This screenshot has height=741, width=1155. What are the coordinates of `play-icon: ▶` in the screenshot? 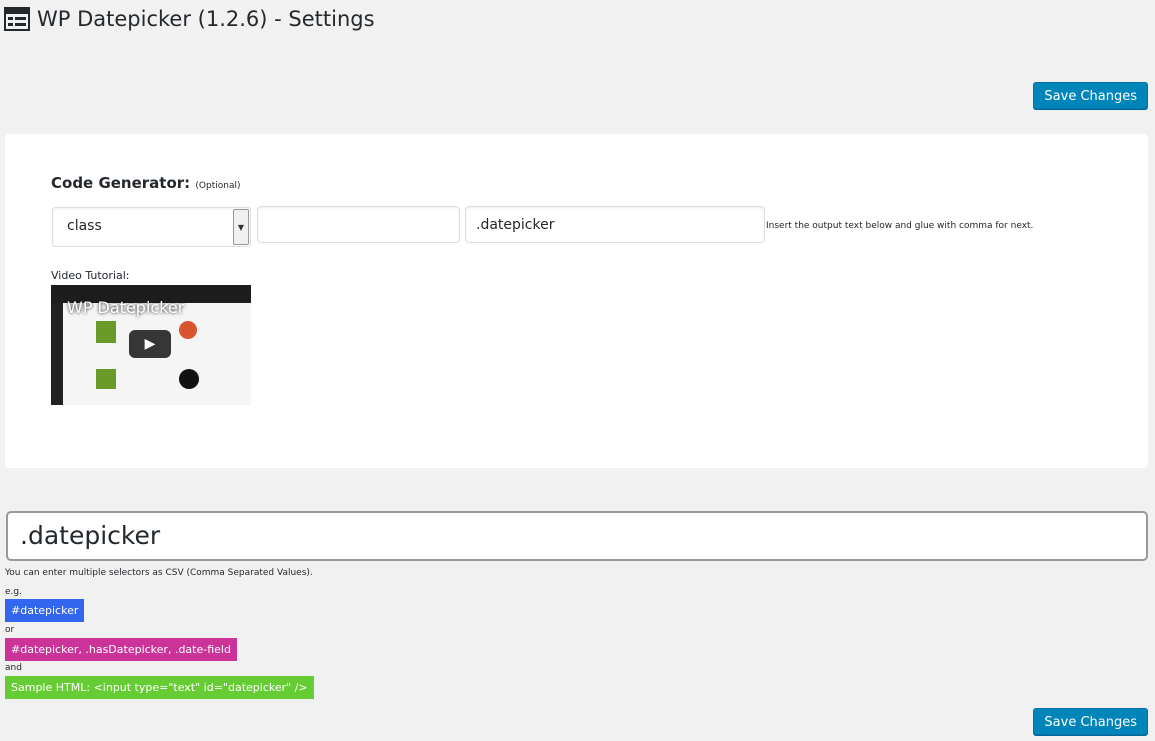 It's located at (150, 344).